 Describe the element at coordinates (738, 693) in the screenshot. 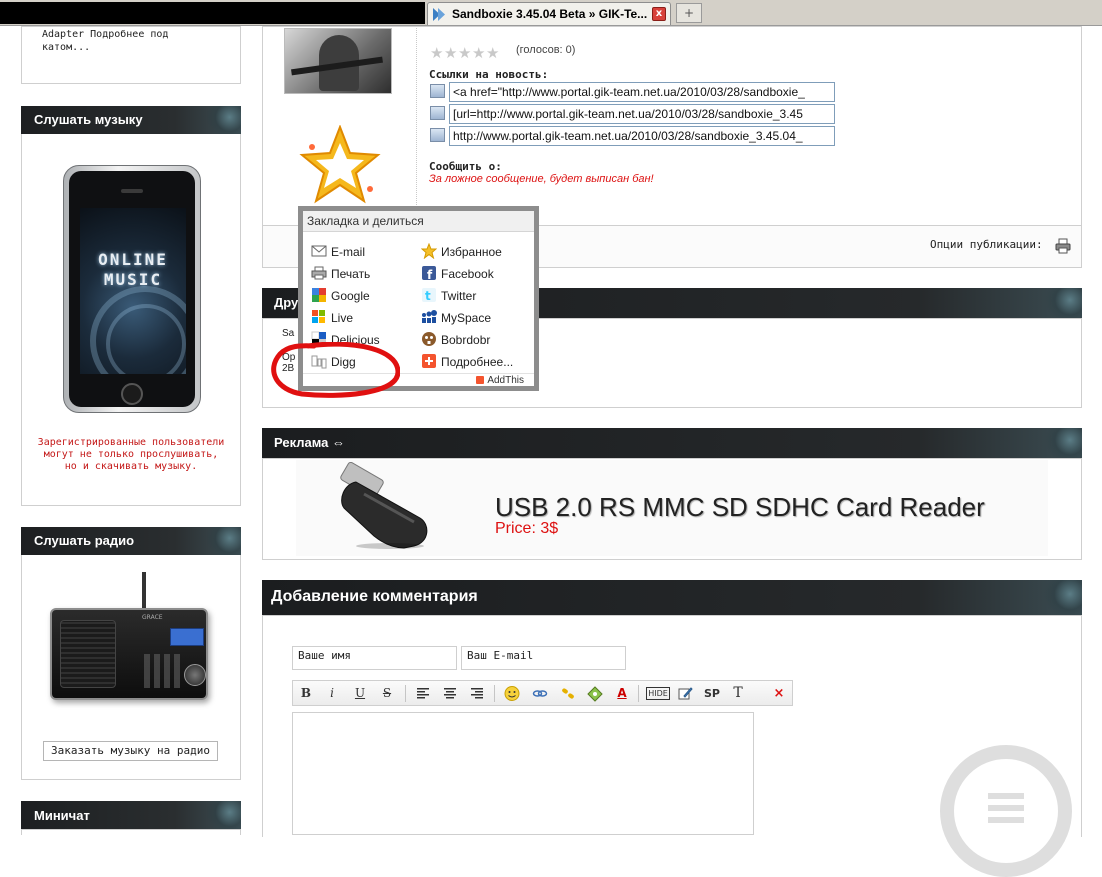

I see `font-button: T` at that location.